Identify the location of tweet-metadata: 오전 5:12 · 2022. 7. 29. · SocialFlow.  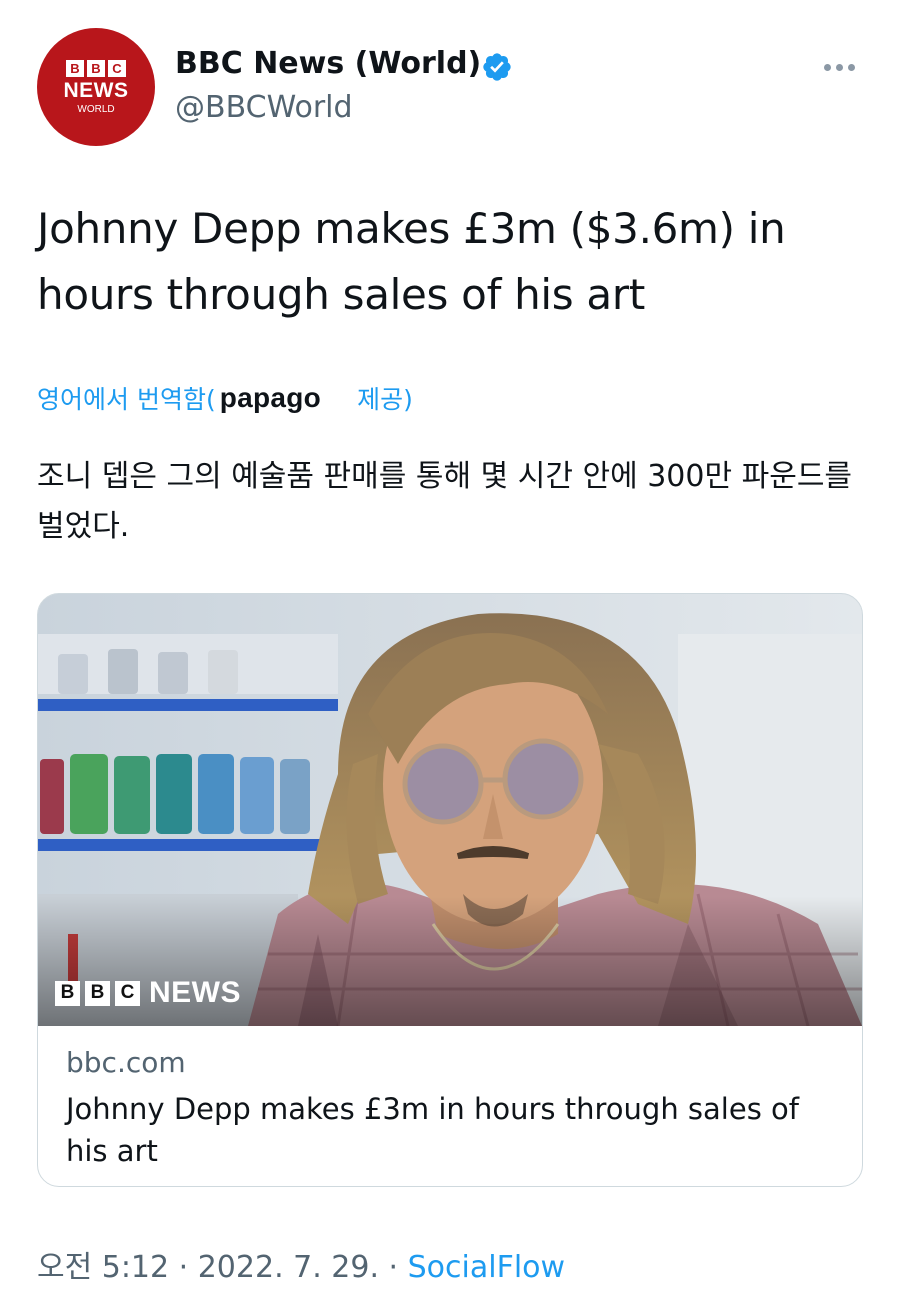
(301, 1264).